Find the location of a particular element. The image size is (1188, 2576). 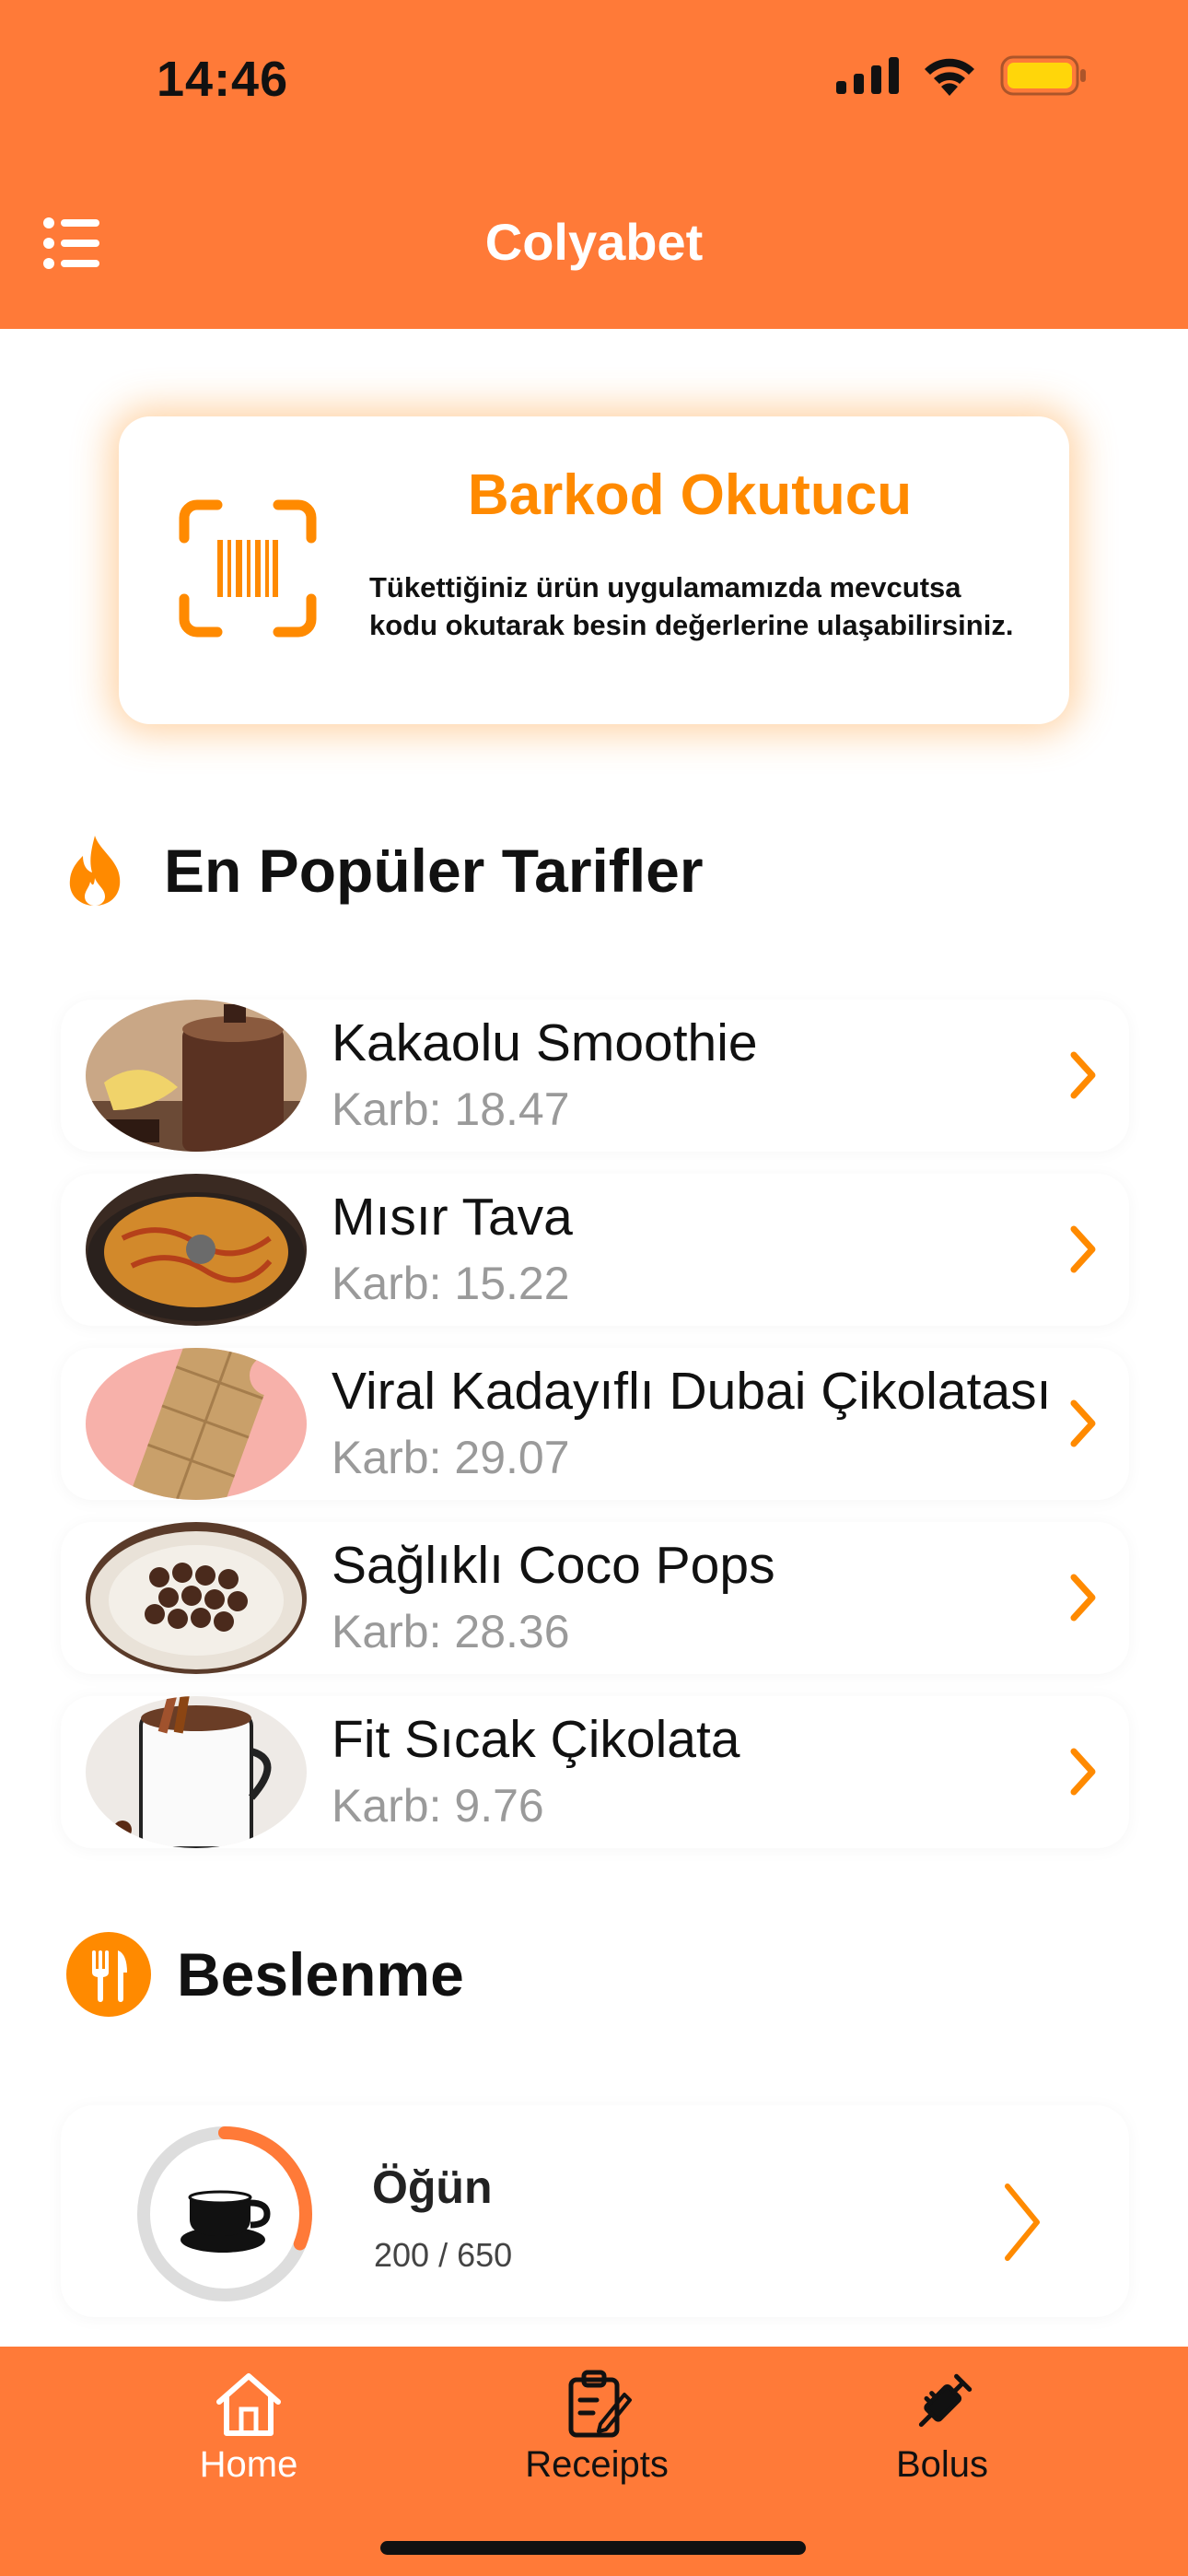

tab-receipts: Receipts is located at coordinates (596, 2426).